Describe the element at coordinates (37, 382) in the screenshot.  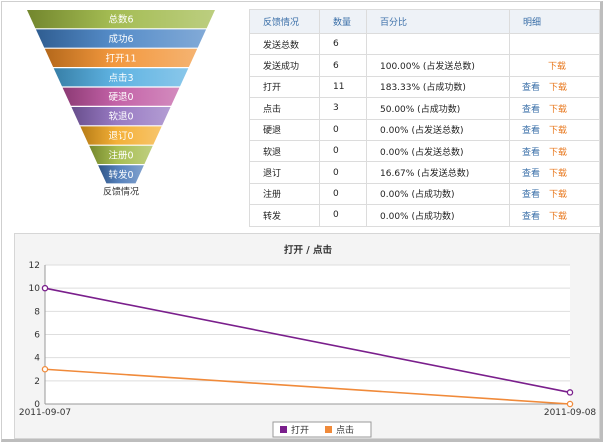
I see `y-tick-label: 2` at that location.